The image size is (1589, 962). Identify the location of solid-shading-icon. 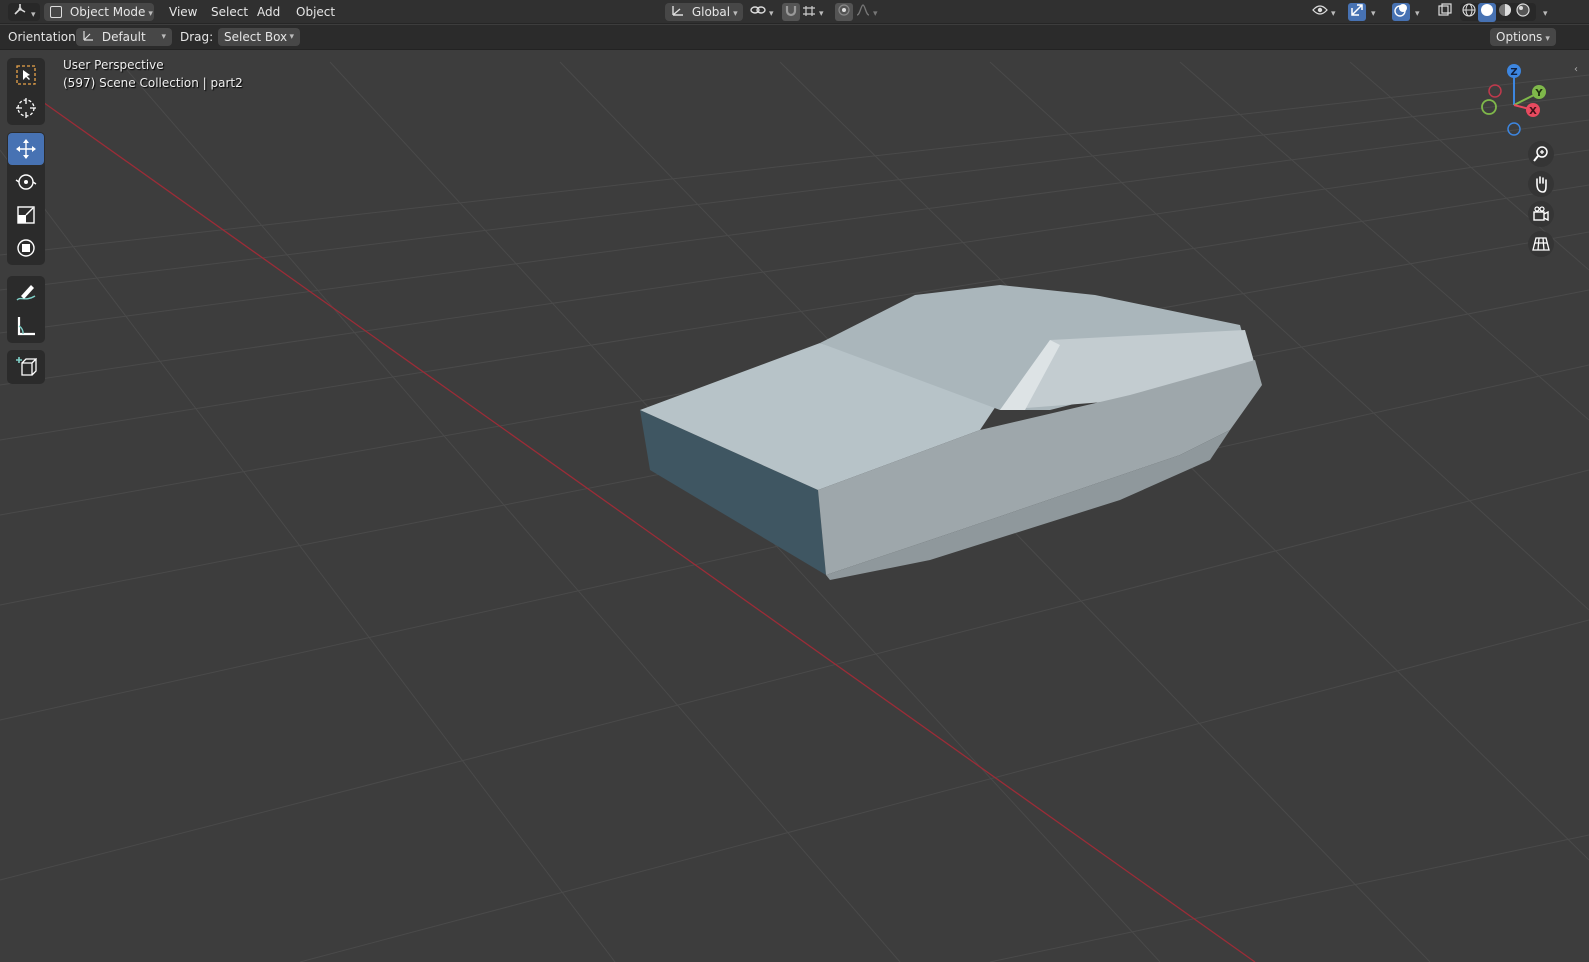
(1487, 12).